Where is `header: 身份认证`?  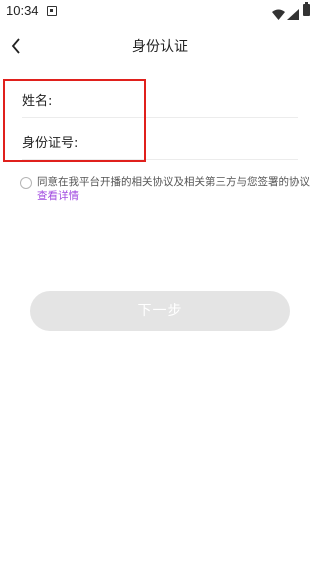
header: 身份认证 is located at coordinates (160, 46).